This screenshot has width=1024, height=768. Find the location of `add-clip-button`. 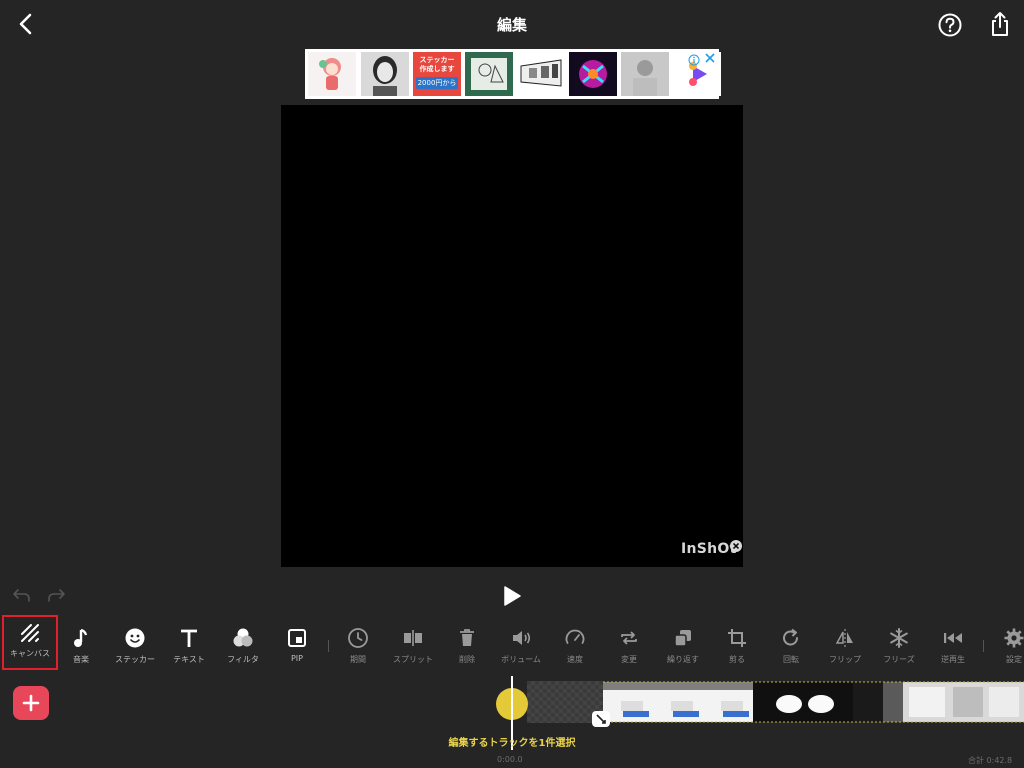

add-clip-button is located at coordinates (31, 703).